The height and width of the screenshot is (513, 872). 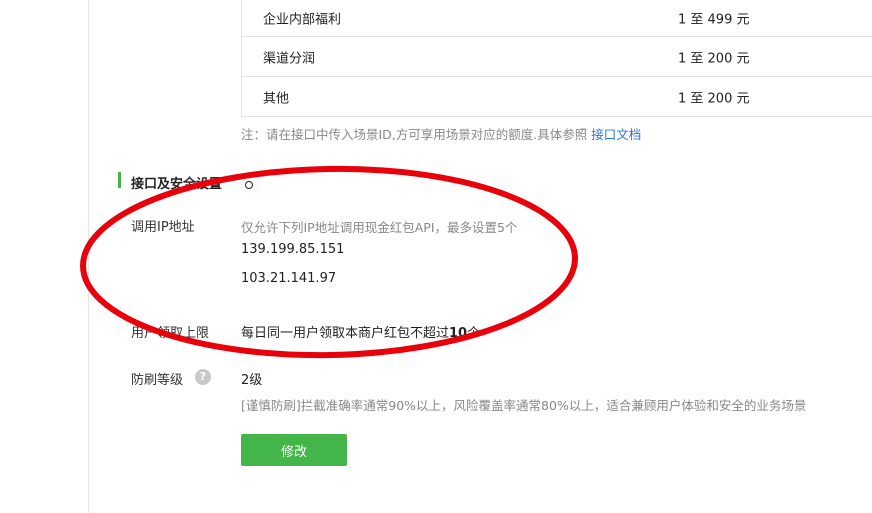 What do you see at coordinates (616, 134) in the screenshot?
I see `api-doc-link: 接口文档` at bounding box center [616, 134].